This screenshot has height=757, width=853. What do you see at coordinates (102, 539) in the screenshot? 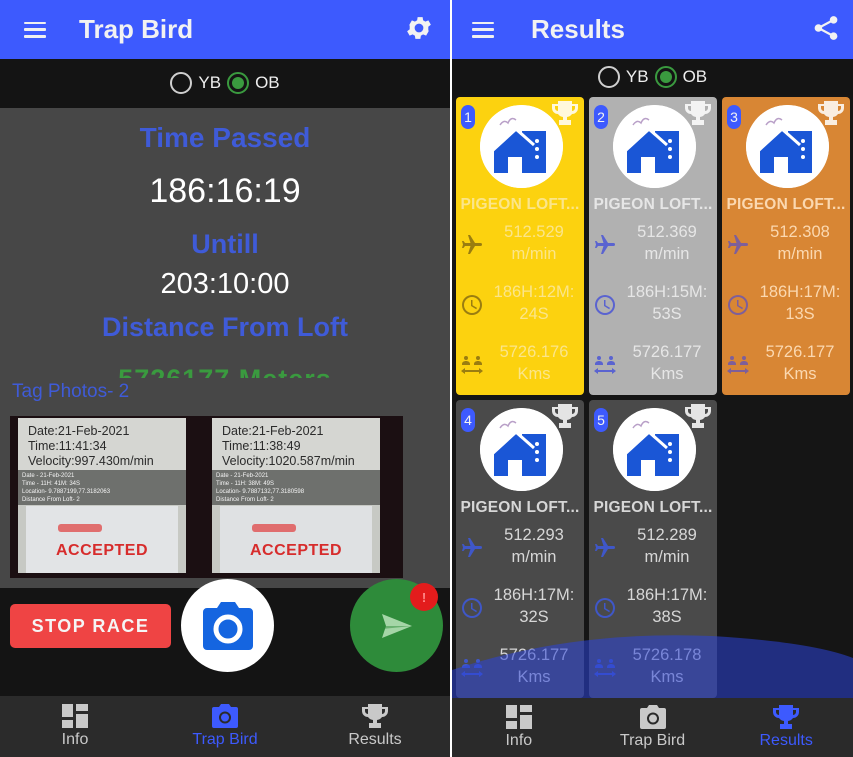
I see `photo-paper` at bounding box center [102, 539].